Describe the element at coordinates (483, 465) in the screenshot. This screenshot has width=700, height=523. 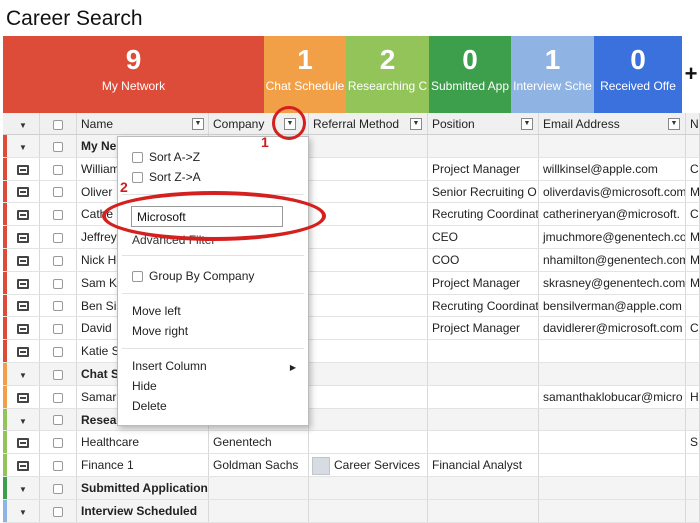
I see `cell-position: Financial Analyst` at that location.